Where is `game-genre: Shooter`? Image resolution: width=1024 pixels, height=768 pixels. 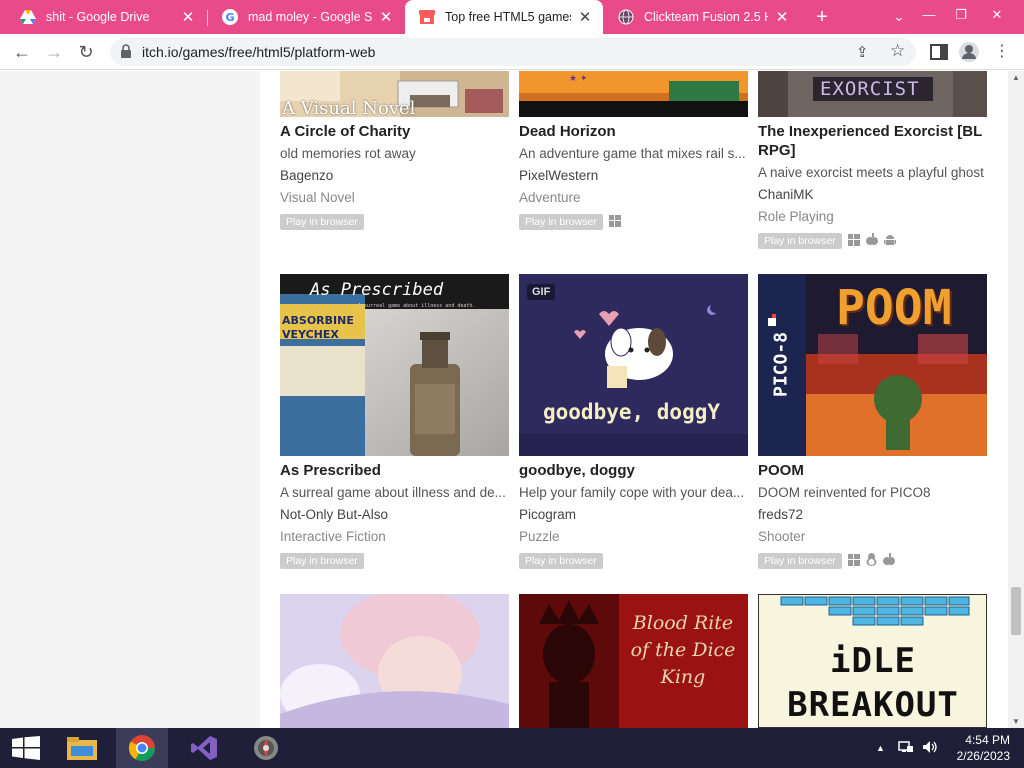
game-genre: Shooter is located at coordinates (781, 536).